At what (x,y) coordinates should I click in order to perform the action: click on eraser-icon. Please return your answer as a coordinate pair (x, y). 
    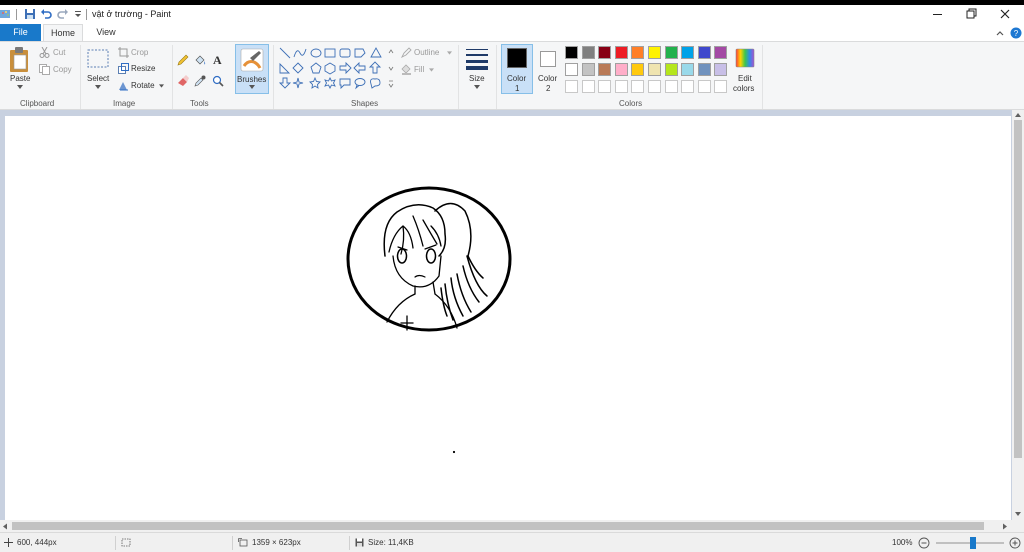
    Looking at the image, I should click on (183, 81).